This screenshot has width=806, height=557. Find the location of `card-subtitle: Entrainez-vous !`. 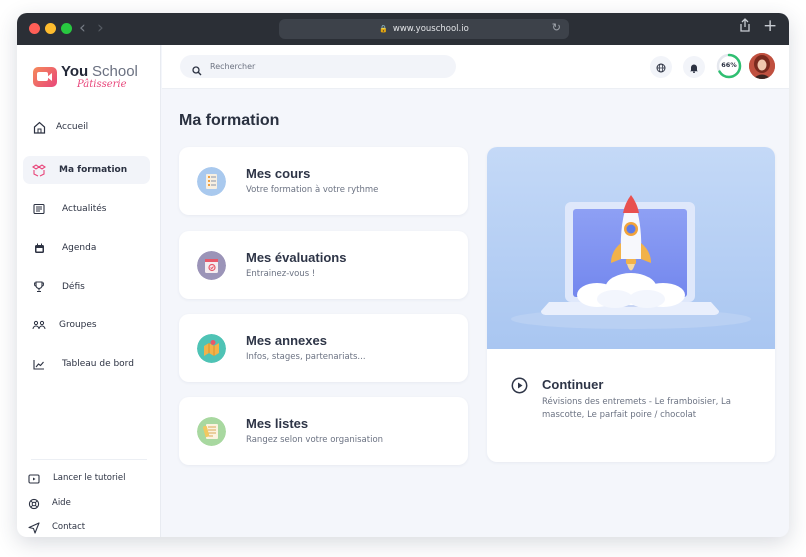

card-subtitle: Entrainez-vous ! is located at coordinates (281, 274).